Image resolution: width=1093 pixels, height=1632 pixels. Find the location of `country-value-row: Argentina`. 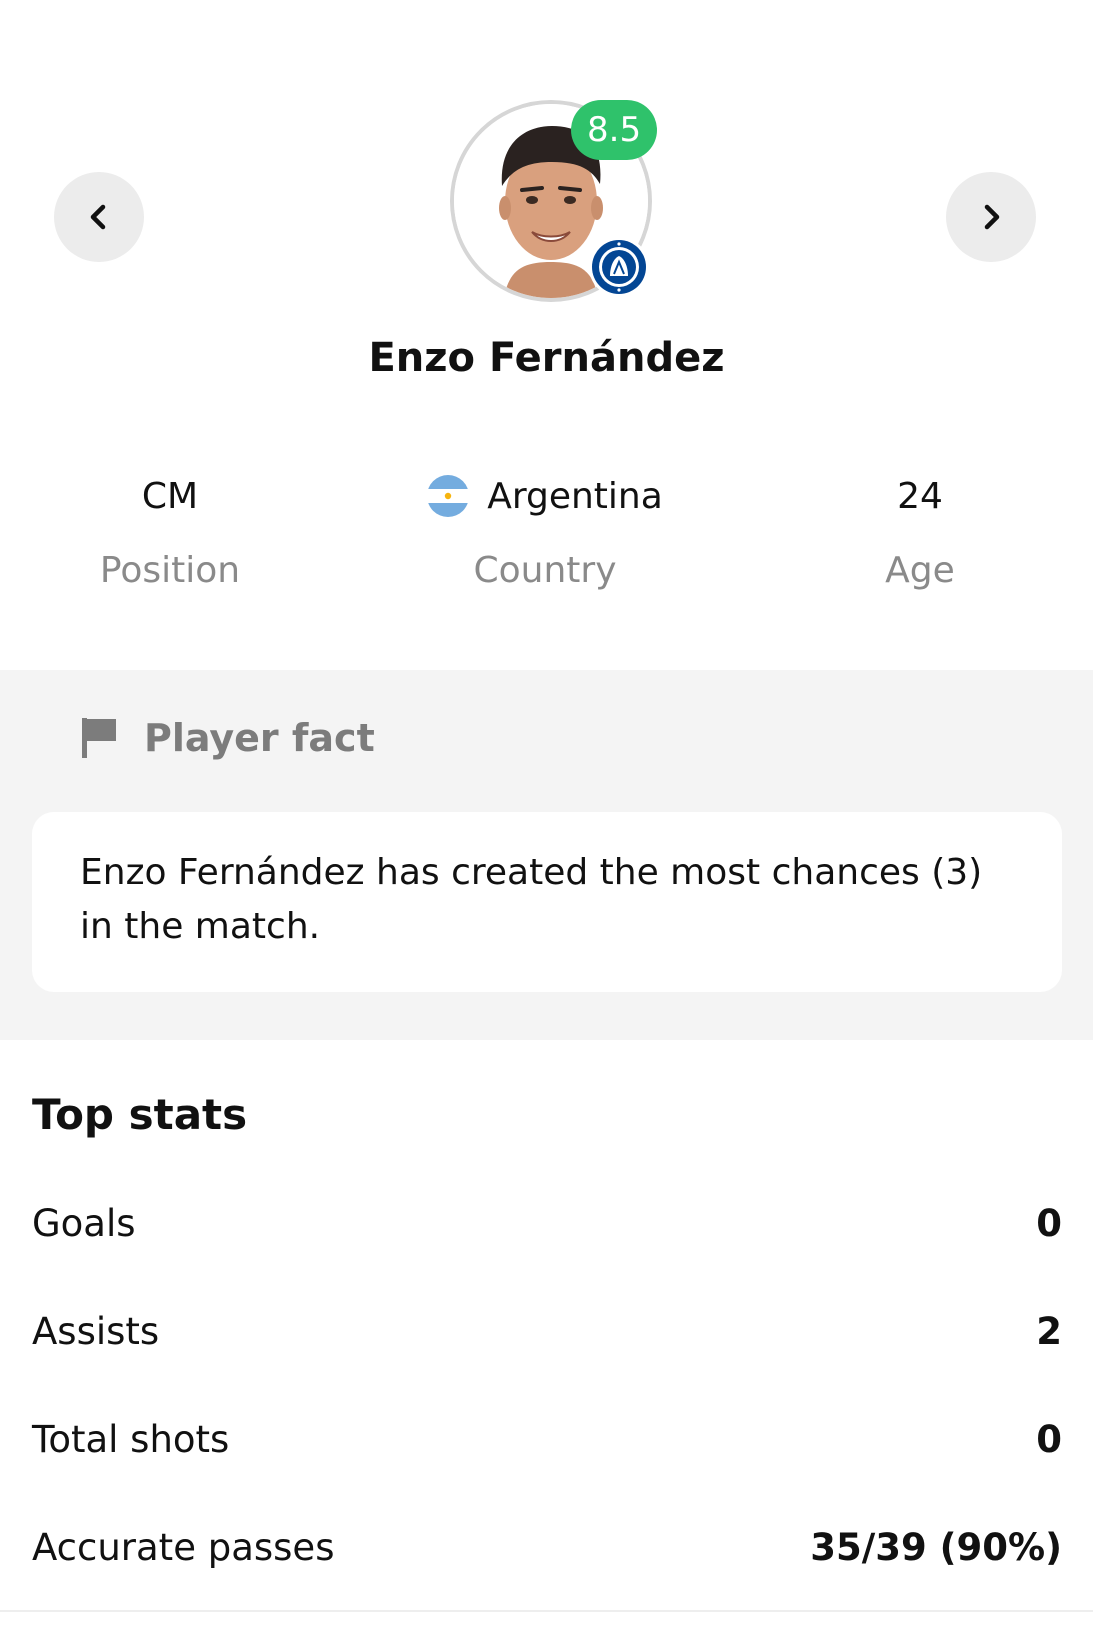

country-value-row: Argentina is located at coordinates (545, 496).